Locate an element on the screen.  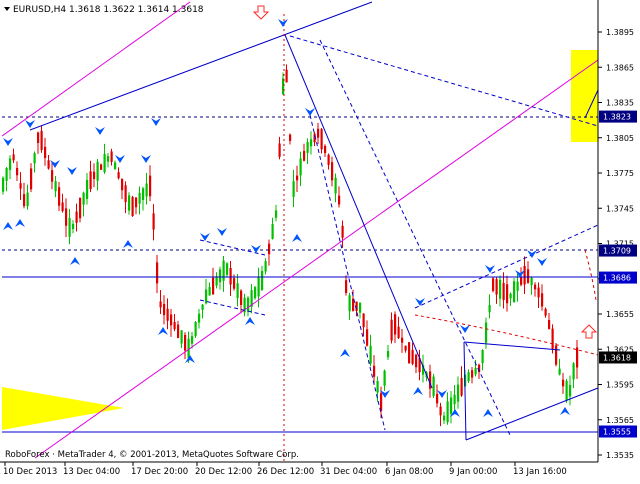
price-tag-text: 1.3823 is located at coordinates (617, 117).